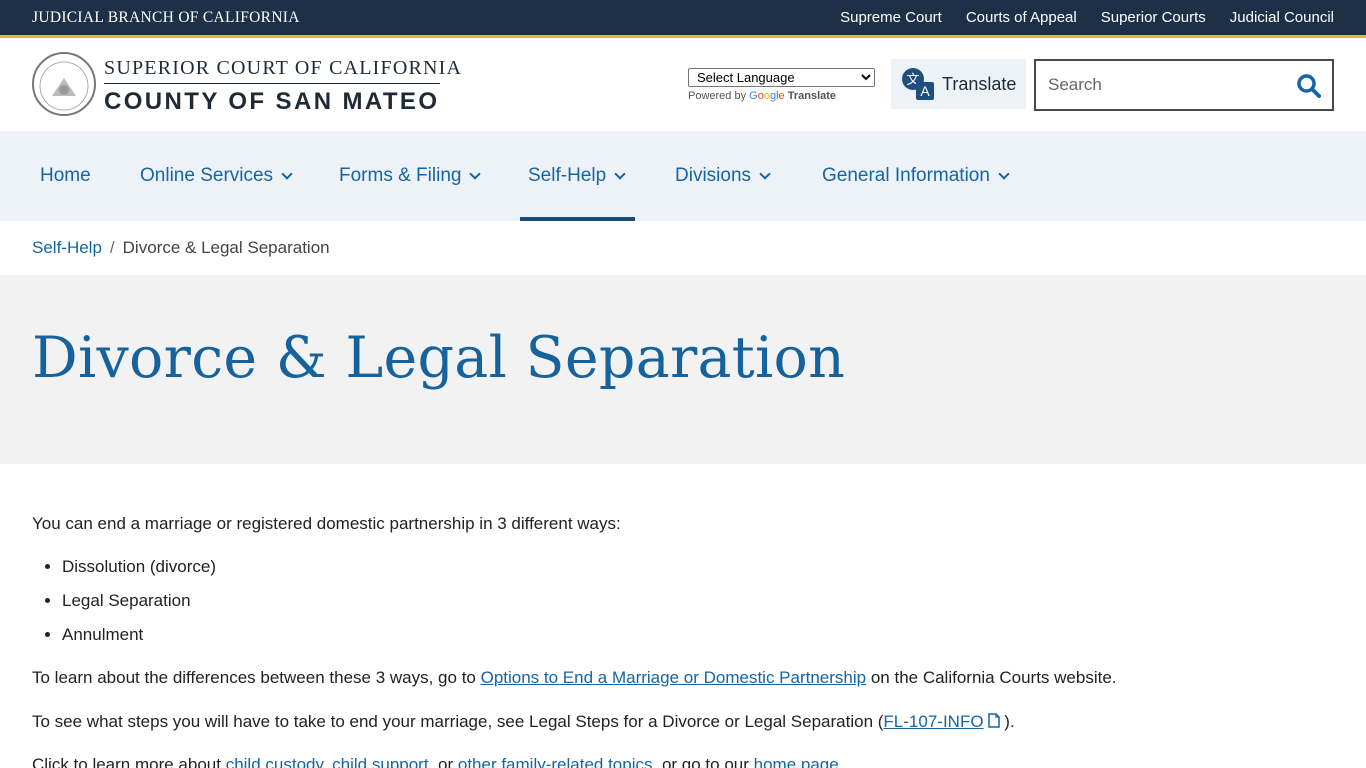 The height and width of the screenshot is (768, 1366). Describe the element at coordinates (555, 761) in the screenshot. I see `other-family-topics-link: other family-related topics` at that location.